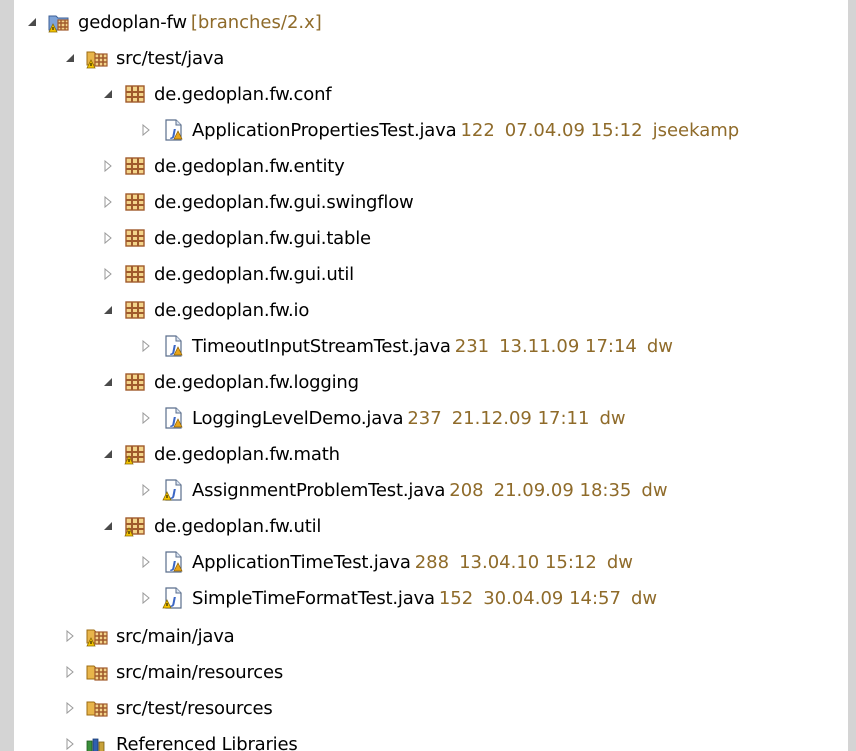  What do you see at coordinates (59, 22) in the screenshot?
I see `svn-project-icon` at bounding box center [59, 22].